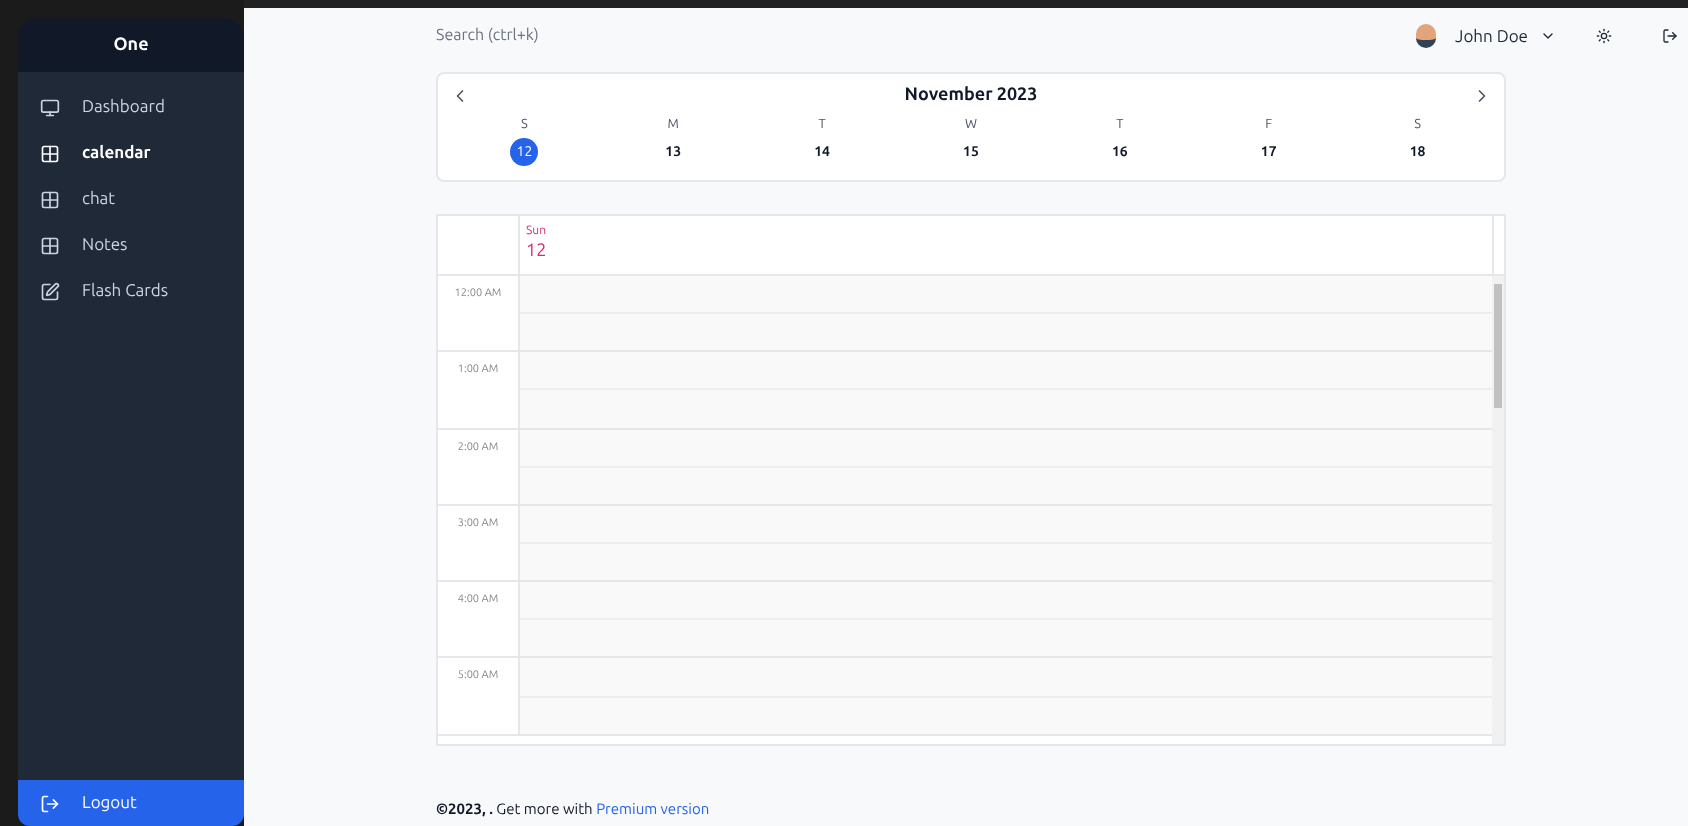  Describe the element at coordinates (1604, 36) in the screenshot. I see `theme-icon` at that location.